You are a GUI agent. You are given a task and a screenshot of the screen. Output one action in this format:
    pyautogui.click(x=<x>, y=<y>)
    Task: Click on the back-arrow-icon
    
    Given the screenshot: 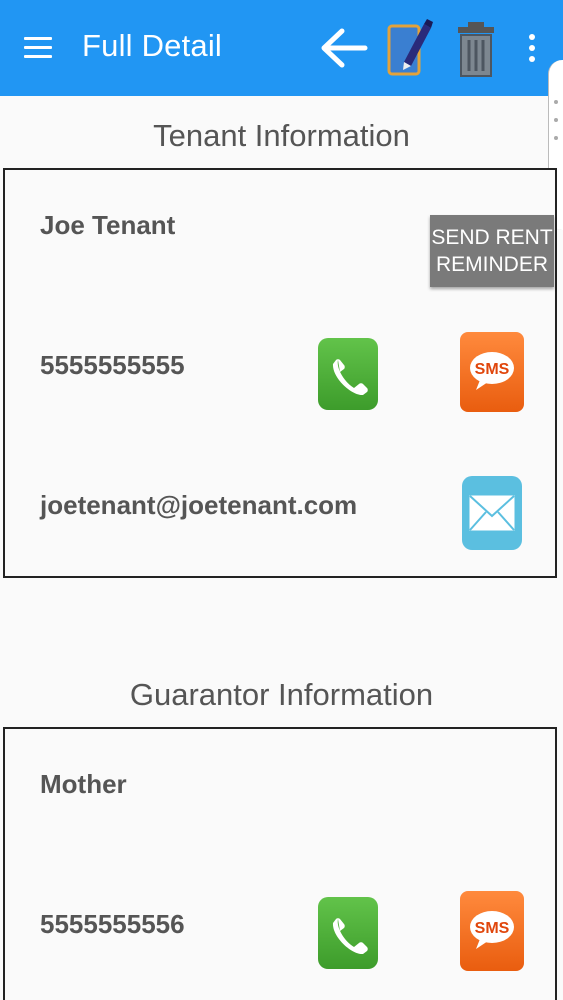 What is the action you would take?
    pyautogui.click(x=343, y=48)
    